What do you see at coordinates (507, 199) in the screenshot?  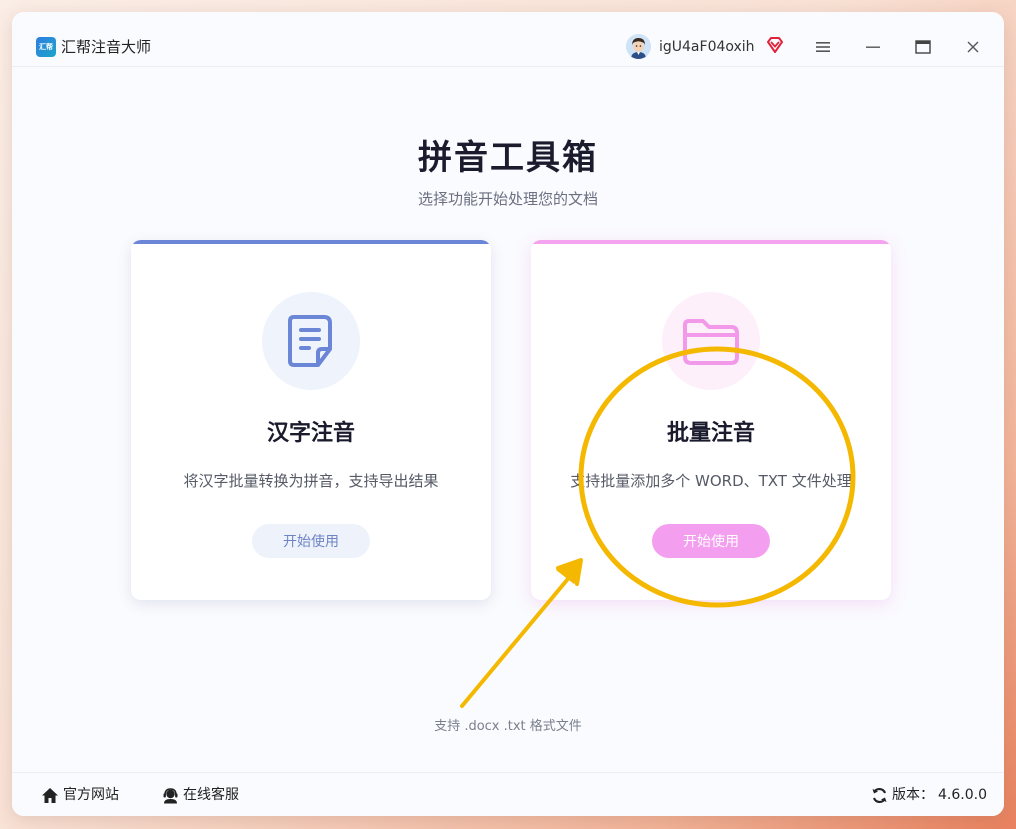 I see `page-subtitle: 选择功能开始处理您的文档` at bounding box center [507, 199].